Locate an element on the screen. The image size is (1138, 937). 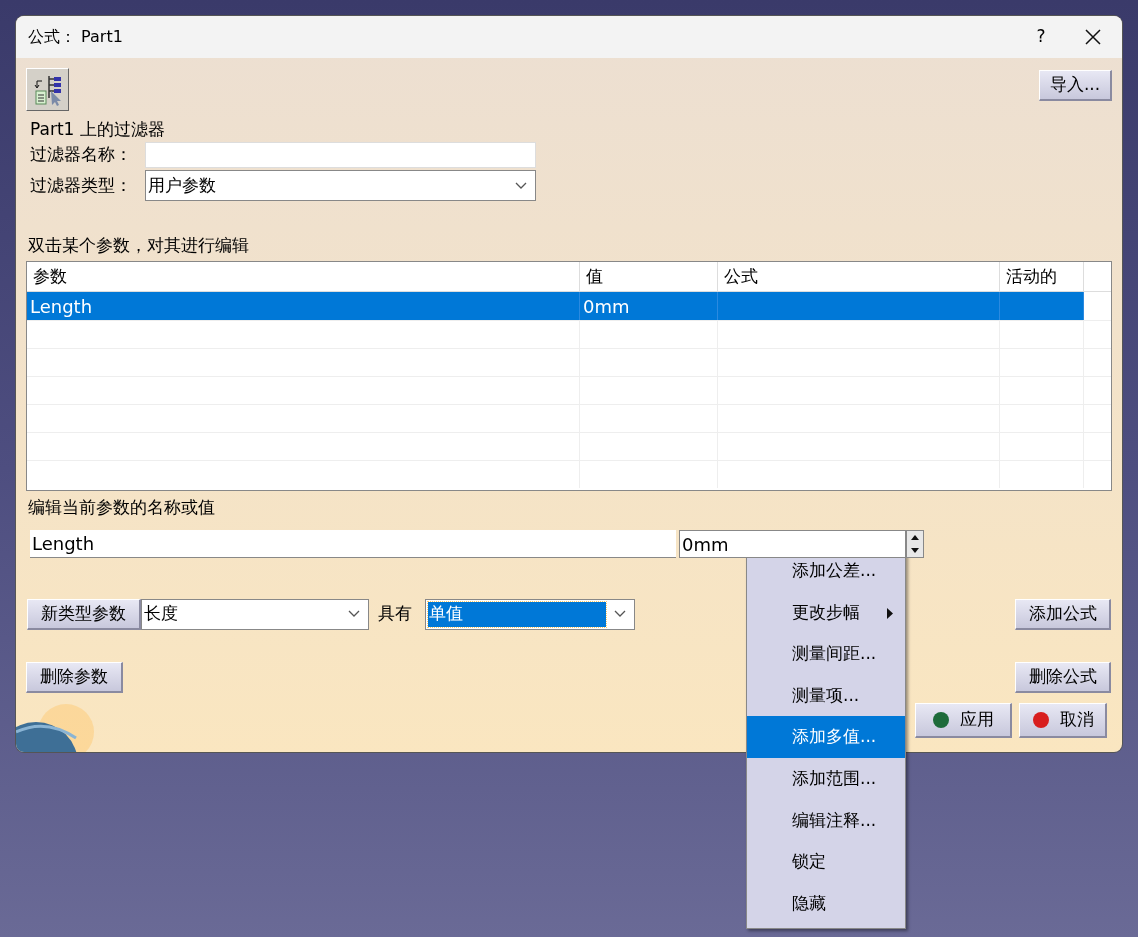
with-label: 具有 is located at coordinates (395, 614).